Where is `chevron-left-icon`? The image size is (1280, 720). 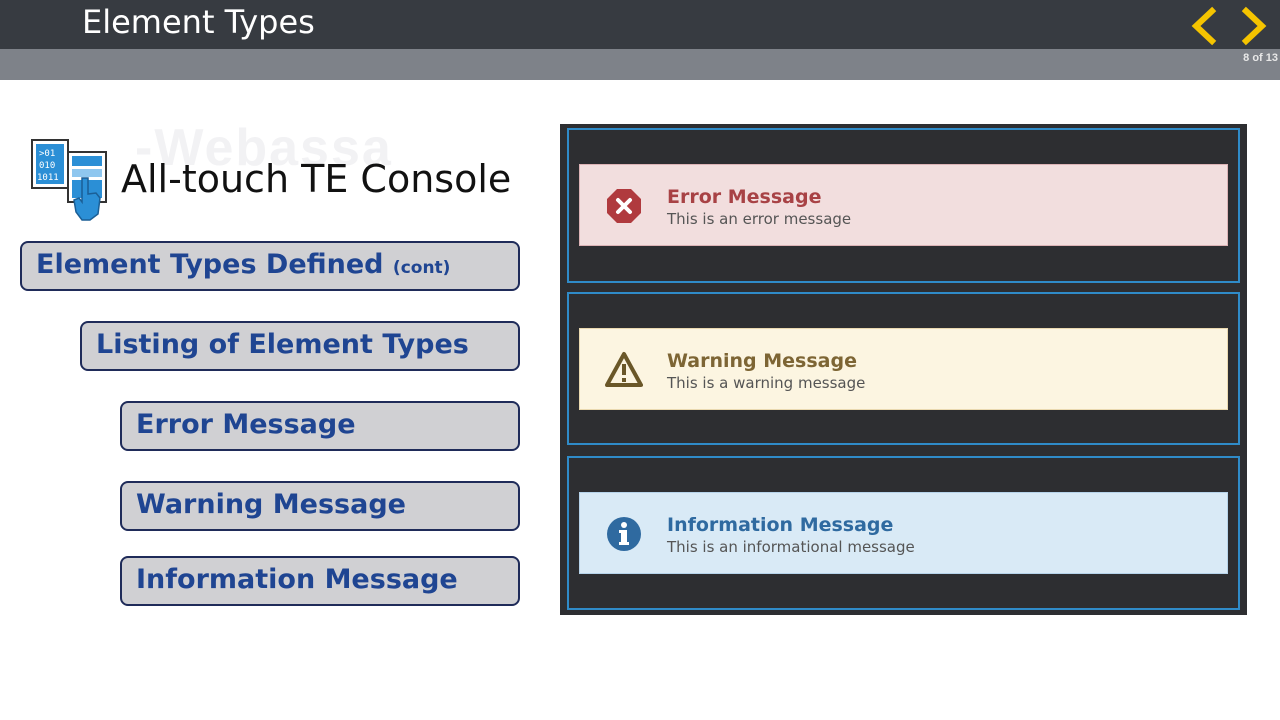
chevron-left-icon is located at coordinates (1204, 26).